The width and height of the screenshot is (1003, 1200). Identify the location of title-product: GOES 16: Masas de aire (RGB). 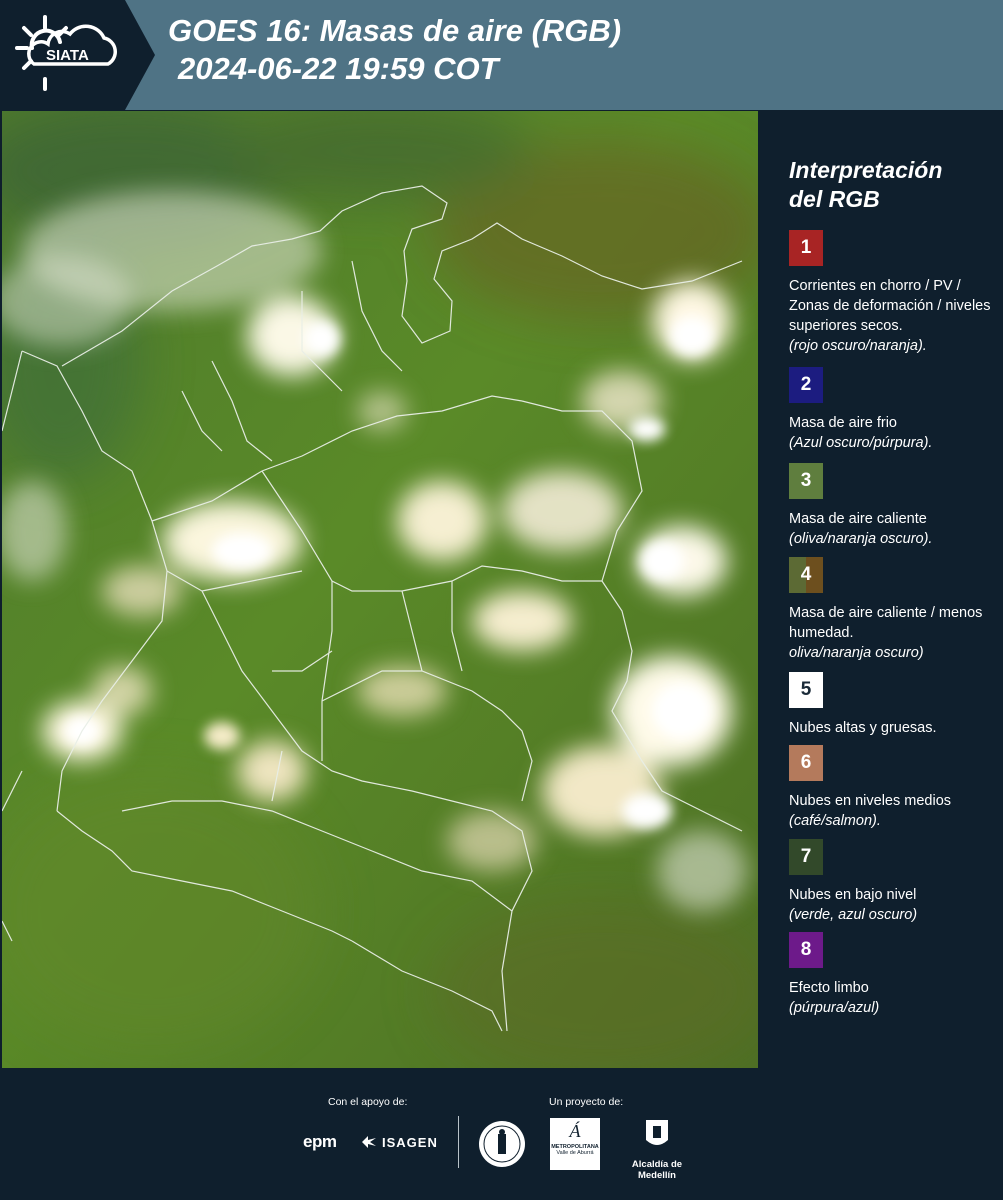
(395, 30).